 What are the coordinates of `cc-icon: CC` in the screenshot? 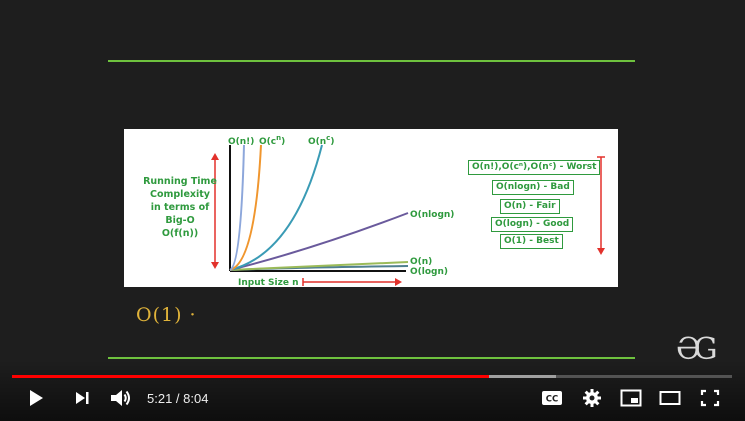 It's located at (552, 398).